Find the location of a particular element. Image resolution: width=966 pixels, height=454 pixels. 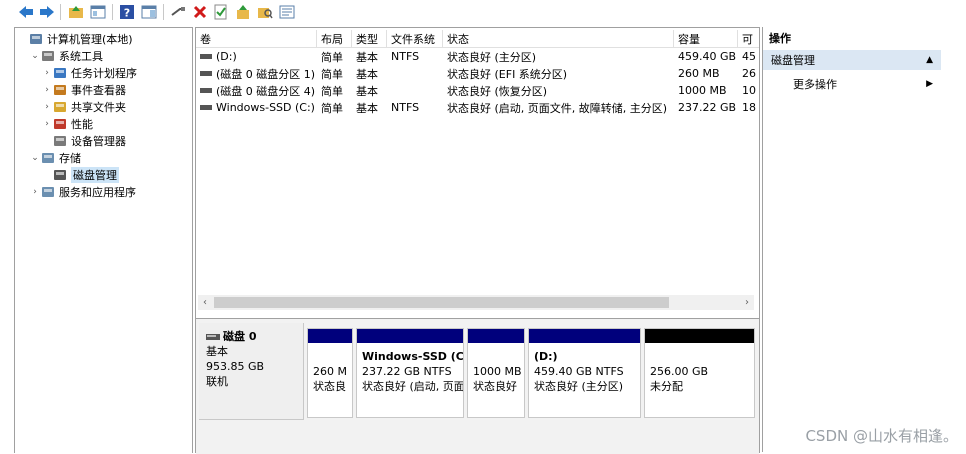

partition-line1 is located at coordinates (702, 356).